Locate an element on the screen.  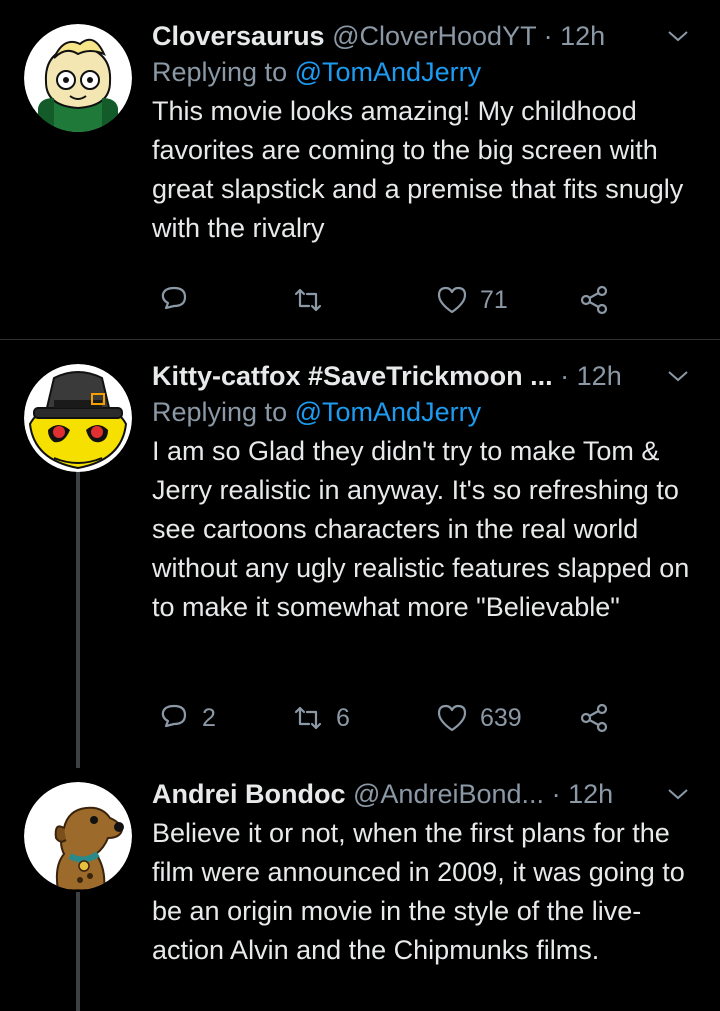
like-count: 639 is located at coordinates (501, 717).